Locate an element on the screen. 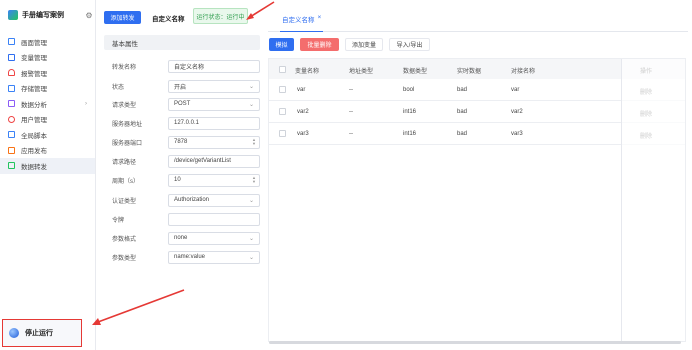  field-label: 令牌 is located at coordinates (118, 220).